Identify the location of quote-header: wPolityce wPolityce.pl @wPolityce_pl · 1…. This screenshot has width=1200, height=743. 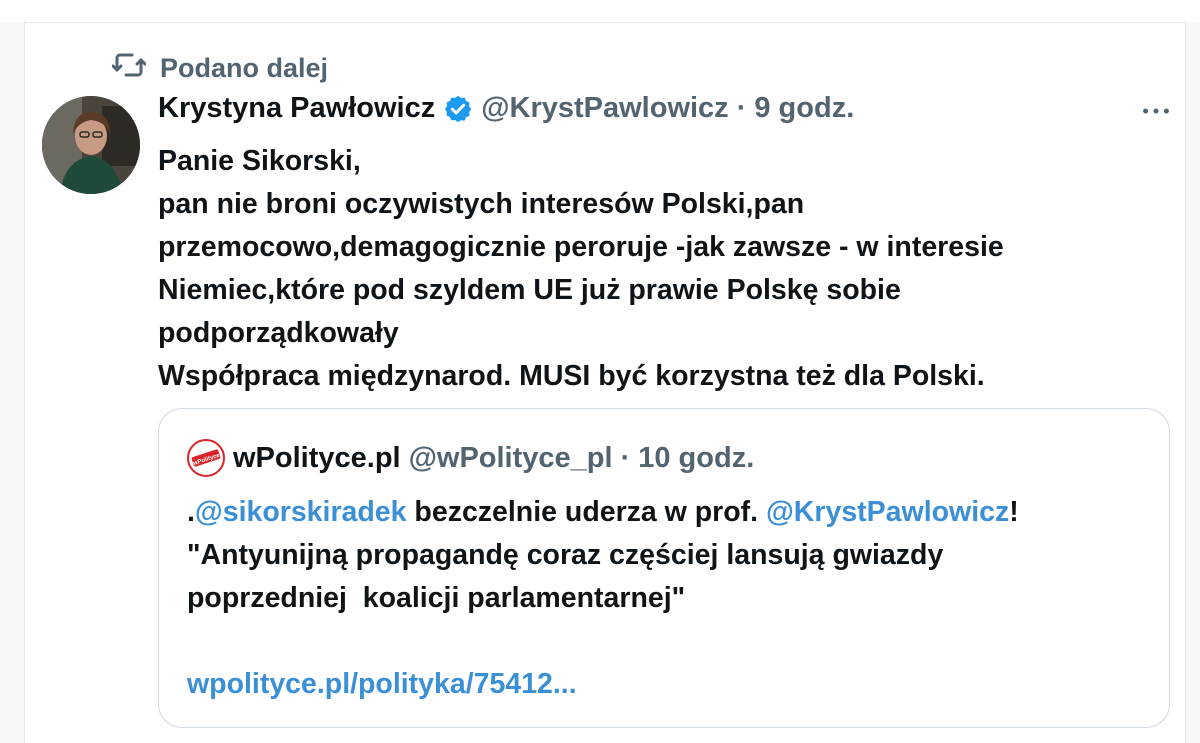
(470, 458).